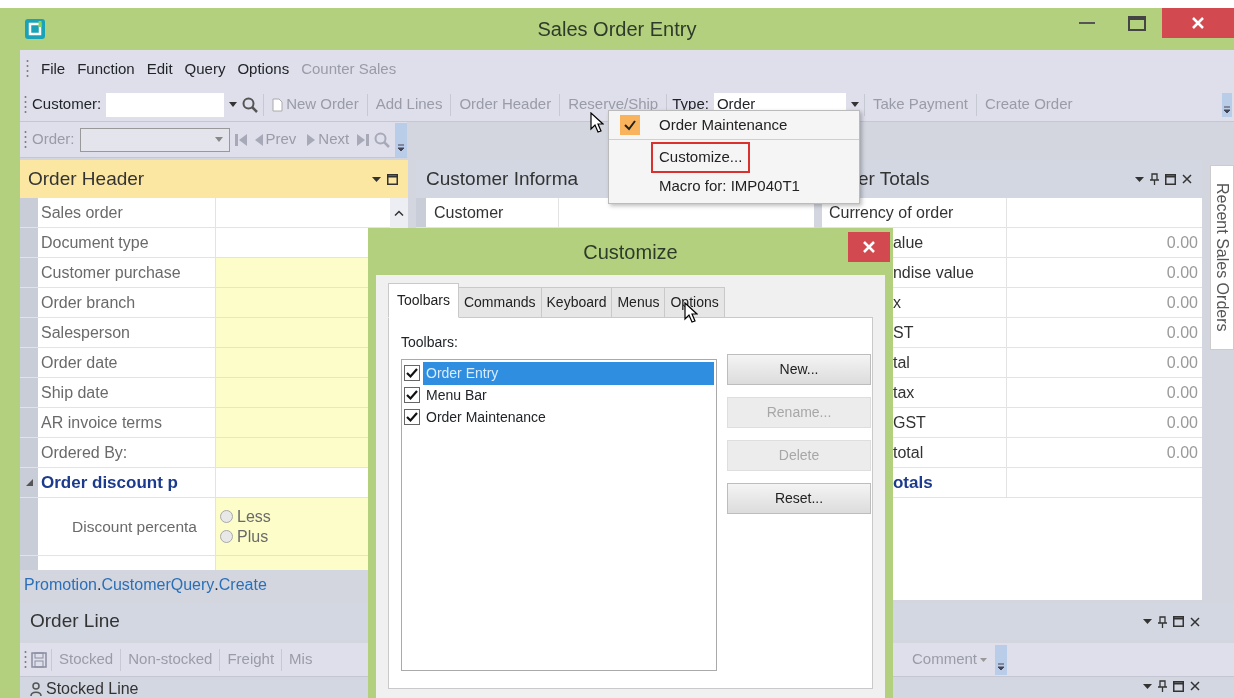 The height and width of the screenshot is (698, 1234). I want to click on link: CustomerQuery, so click(158, 585).